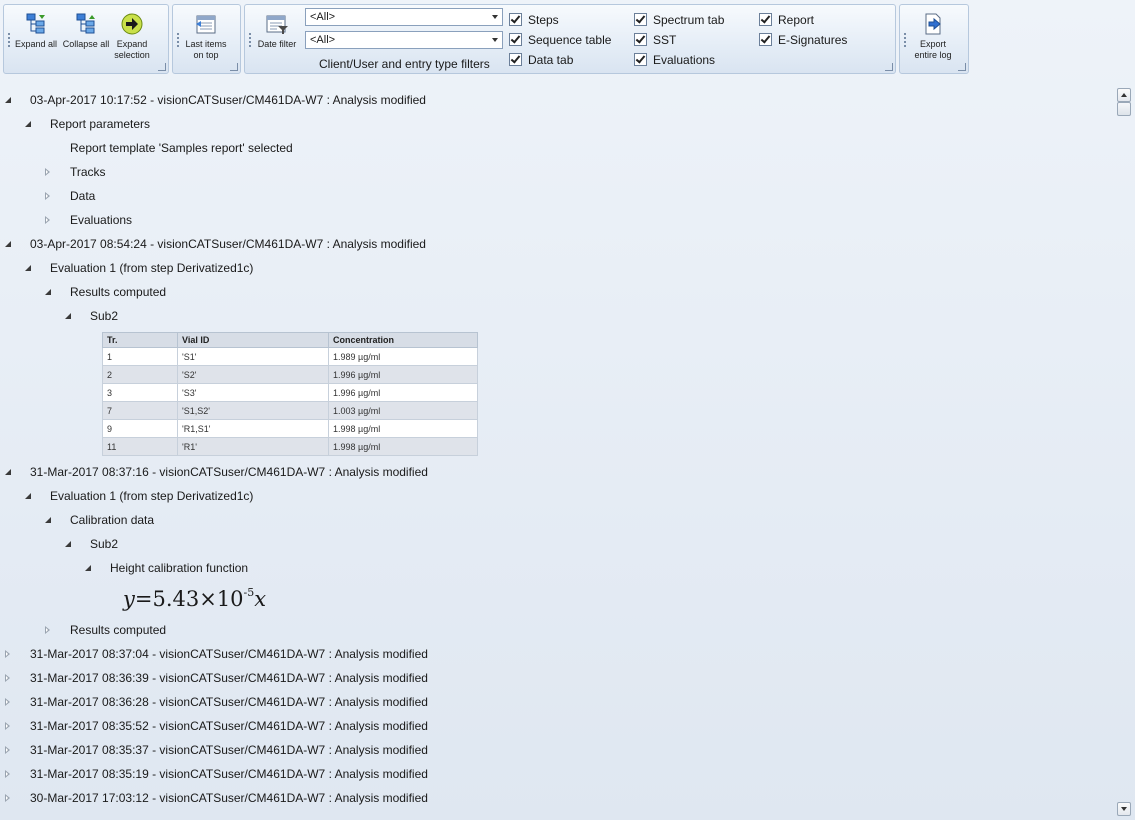 This screenshot has width=1135, height=820. What do you see at coordinates (179, 568) in the screenshot?
I see `tree-node-height-calibration: Height calibration function` at bounding box center [179, 568].